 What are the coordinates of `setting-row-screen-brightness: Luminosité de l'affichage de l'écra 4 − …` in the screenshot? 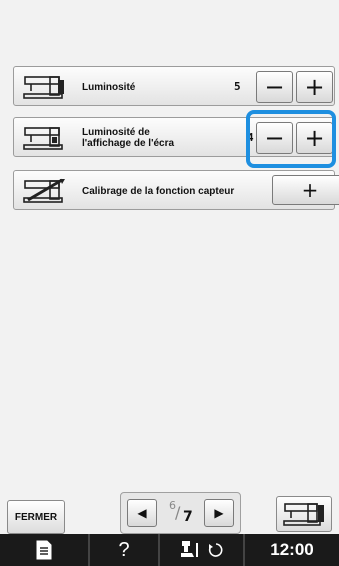 It's located at (174, 137).